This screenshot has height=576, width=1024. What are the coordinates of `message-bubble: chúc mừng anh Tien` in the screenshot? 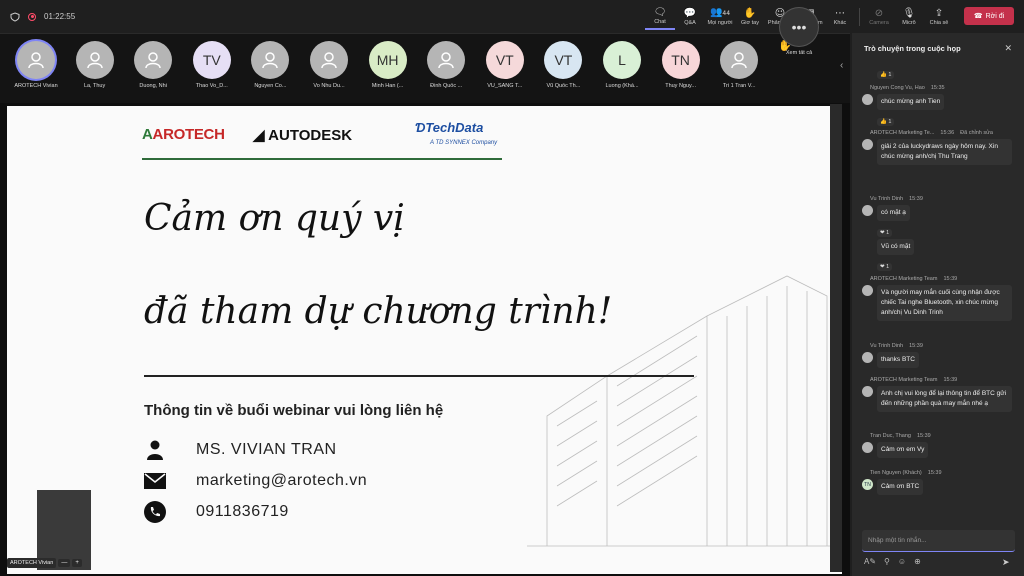 It's located at (911, 102).